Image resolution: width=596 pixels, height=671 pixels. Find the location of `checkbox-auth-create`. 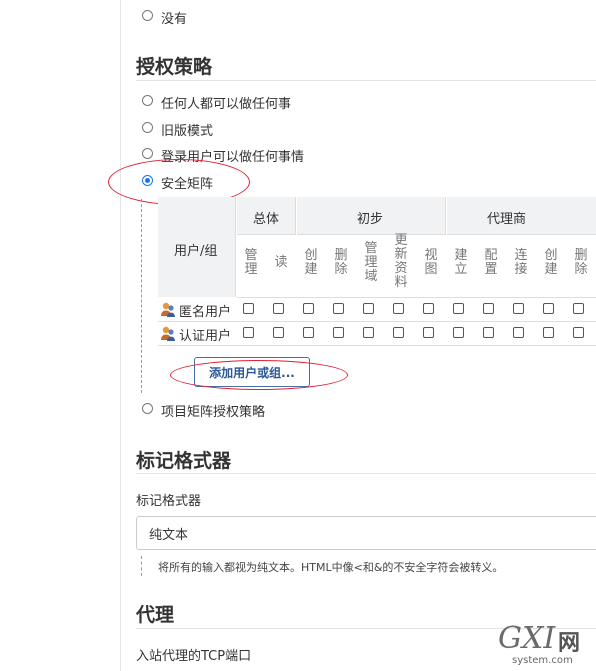

checkbox-auth-create is located at coordinates (308, 332).